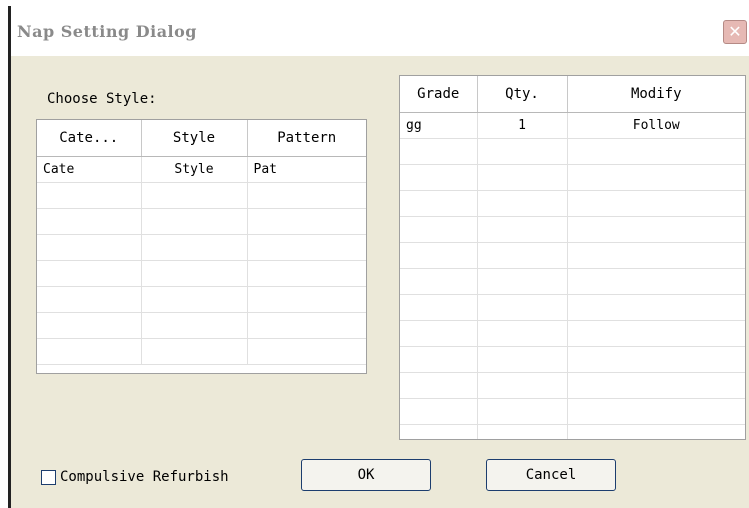  What do you see at coordinates (439, 125) in the screenshot?
I see `table-cell: gg` at bounding box center [439, 125].